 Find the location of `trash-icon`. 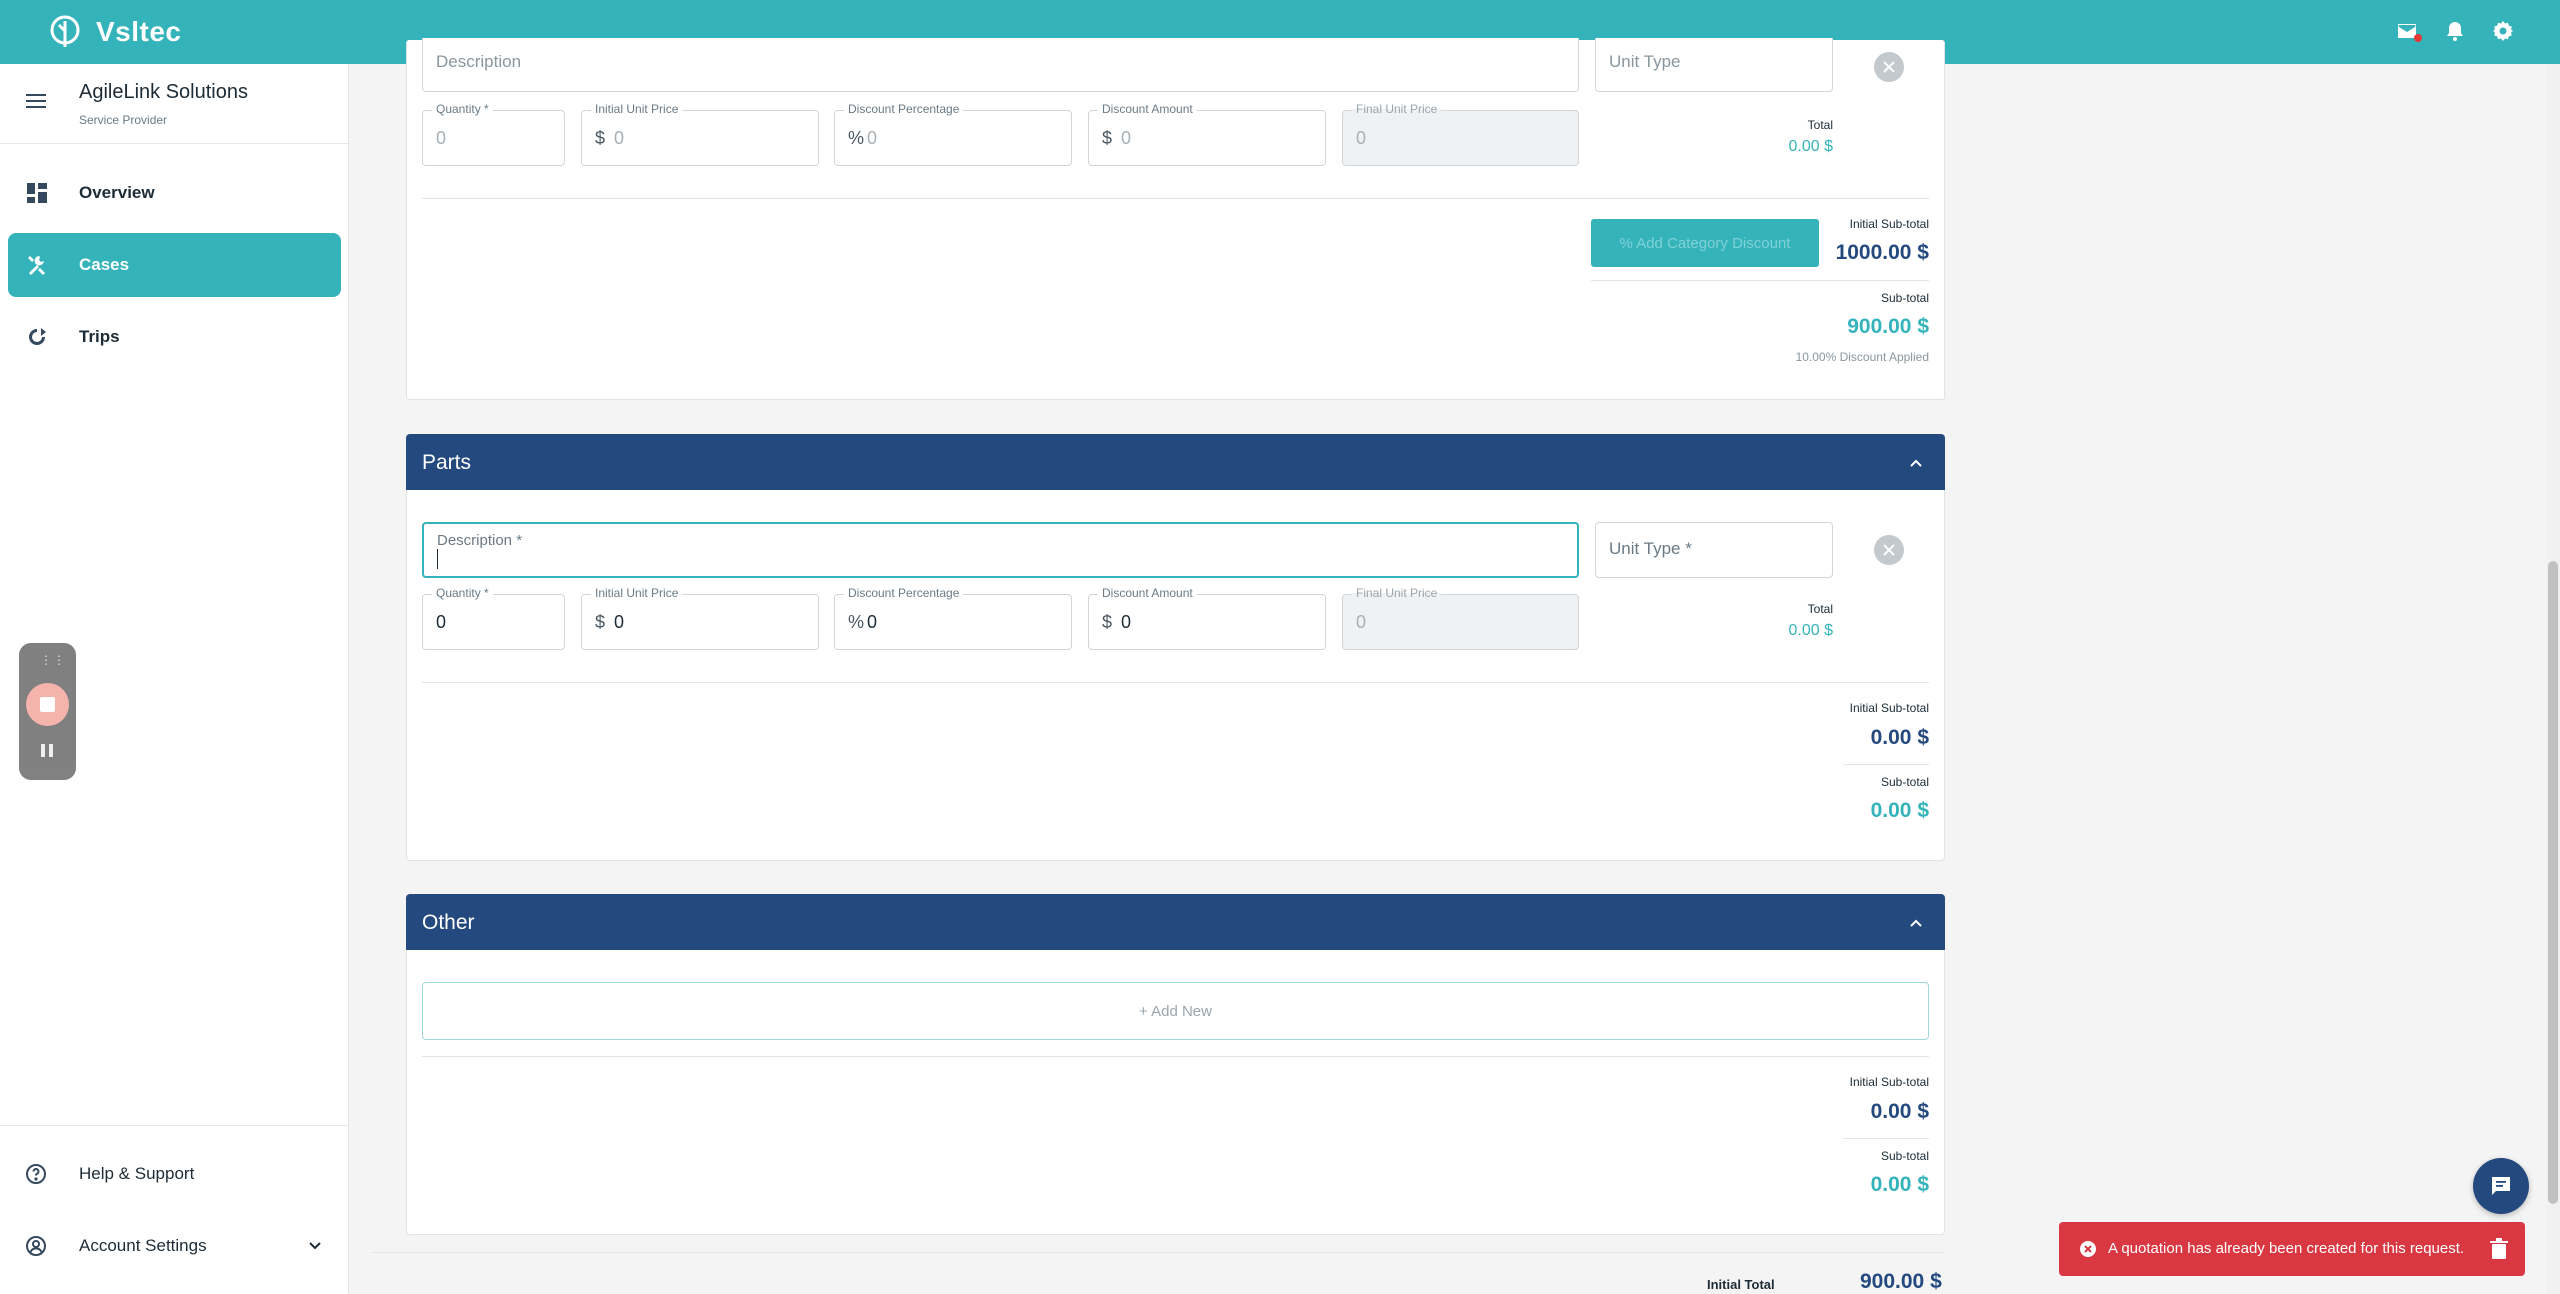

trash-icon is located at coordinates (2499, 1249).